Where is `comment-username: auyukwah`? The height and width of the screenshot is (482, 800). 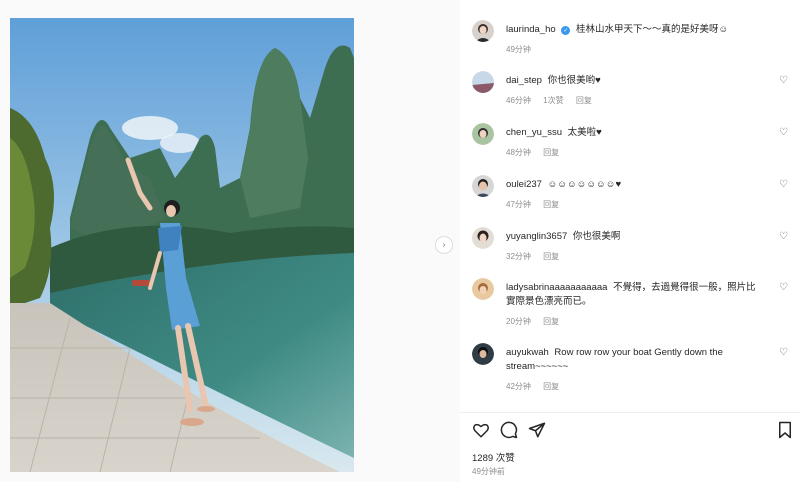 comment-username: auyukwah is located at coordinates (527, 352).